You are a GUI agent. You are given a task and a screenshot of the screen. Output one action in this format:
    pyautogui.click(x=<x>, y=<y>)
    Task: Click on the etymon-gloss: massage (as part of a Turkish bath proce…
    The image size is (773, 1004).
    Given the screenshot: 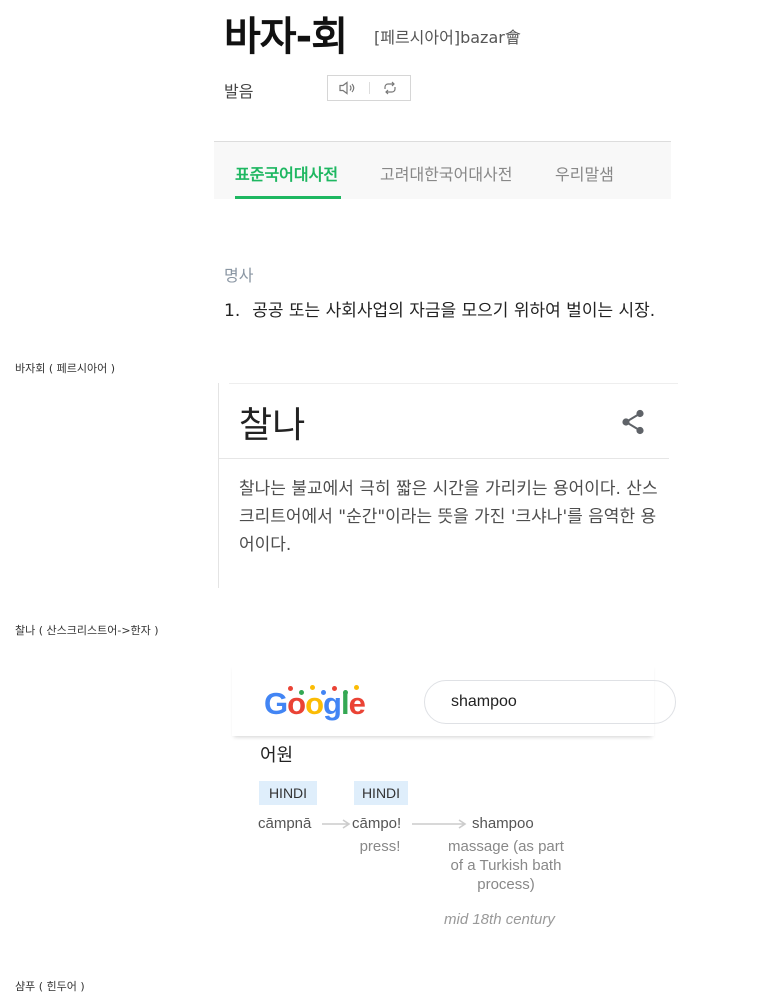 What is the action you would take?
    pyautogui.click(x=506, y=865)
    